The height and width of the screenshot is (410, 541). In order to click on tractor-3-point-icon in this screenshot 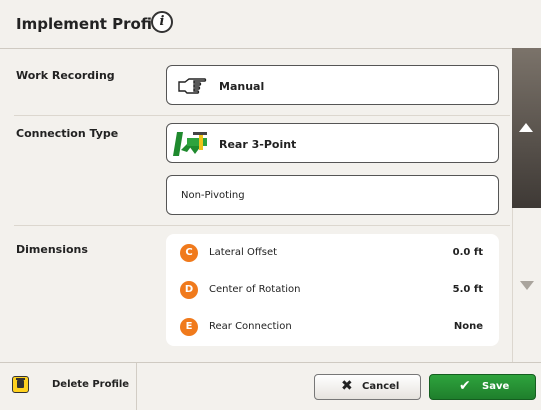, I will do `click(190, 142)`.